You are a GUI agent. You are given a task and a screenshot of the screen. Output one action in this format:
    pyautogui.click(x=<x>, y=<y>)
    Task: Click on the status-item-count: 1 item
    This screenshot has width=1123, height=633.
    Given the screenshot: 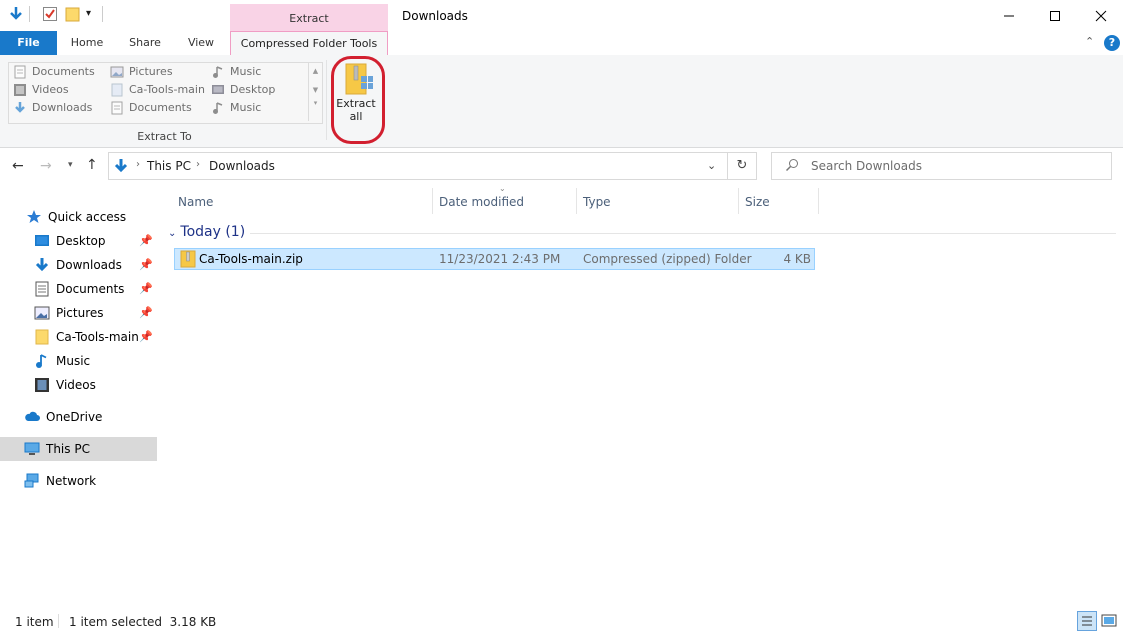 What is the action you would take?
    pyautogui.click(x=34, y=622)
    